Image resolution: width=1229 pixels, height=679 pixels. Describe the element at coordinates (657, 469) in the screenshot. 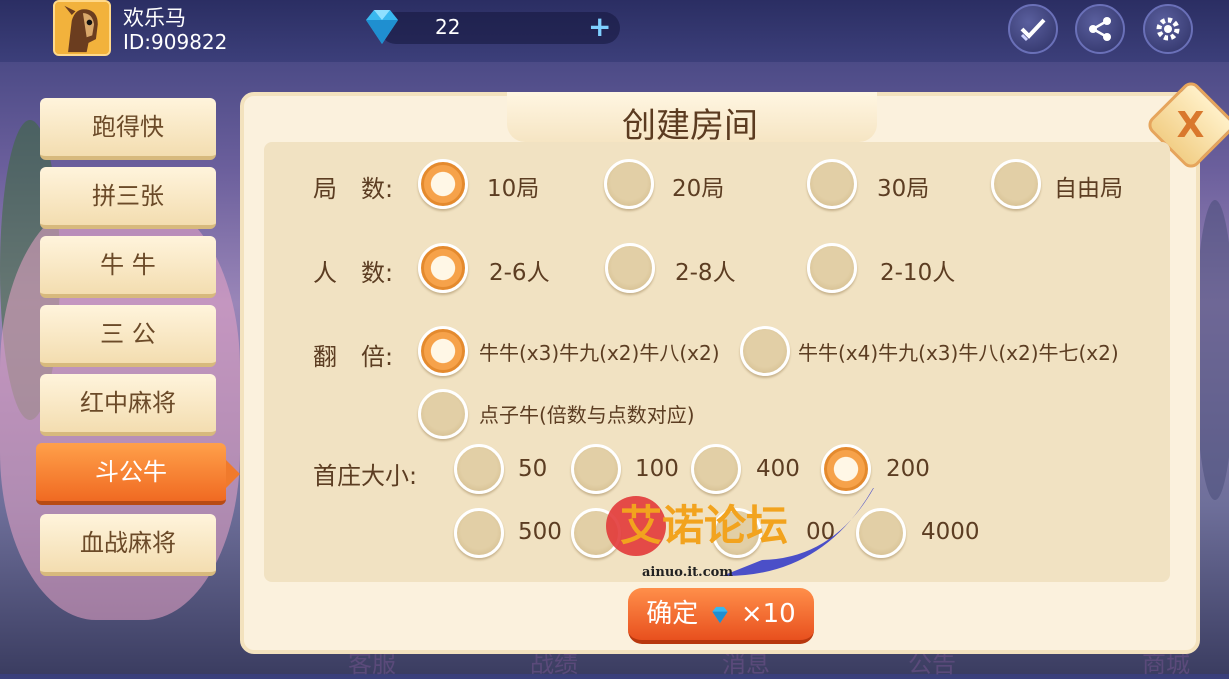

I see `banker-option-100: 100` at that location.